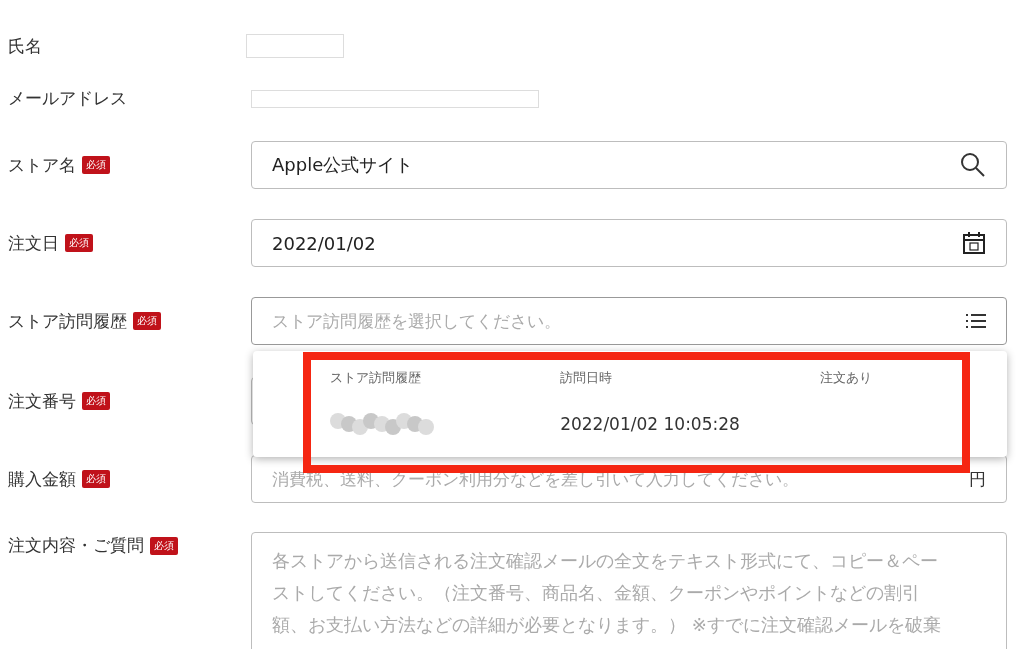 Image resolution: width=1024 pixels, height=649 pixels. Describe the element at coordinates (42, 165) in the screenshot. I see `field-label: ストア名` at that location.